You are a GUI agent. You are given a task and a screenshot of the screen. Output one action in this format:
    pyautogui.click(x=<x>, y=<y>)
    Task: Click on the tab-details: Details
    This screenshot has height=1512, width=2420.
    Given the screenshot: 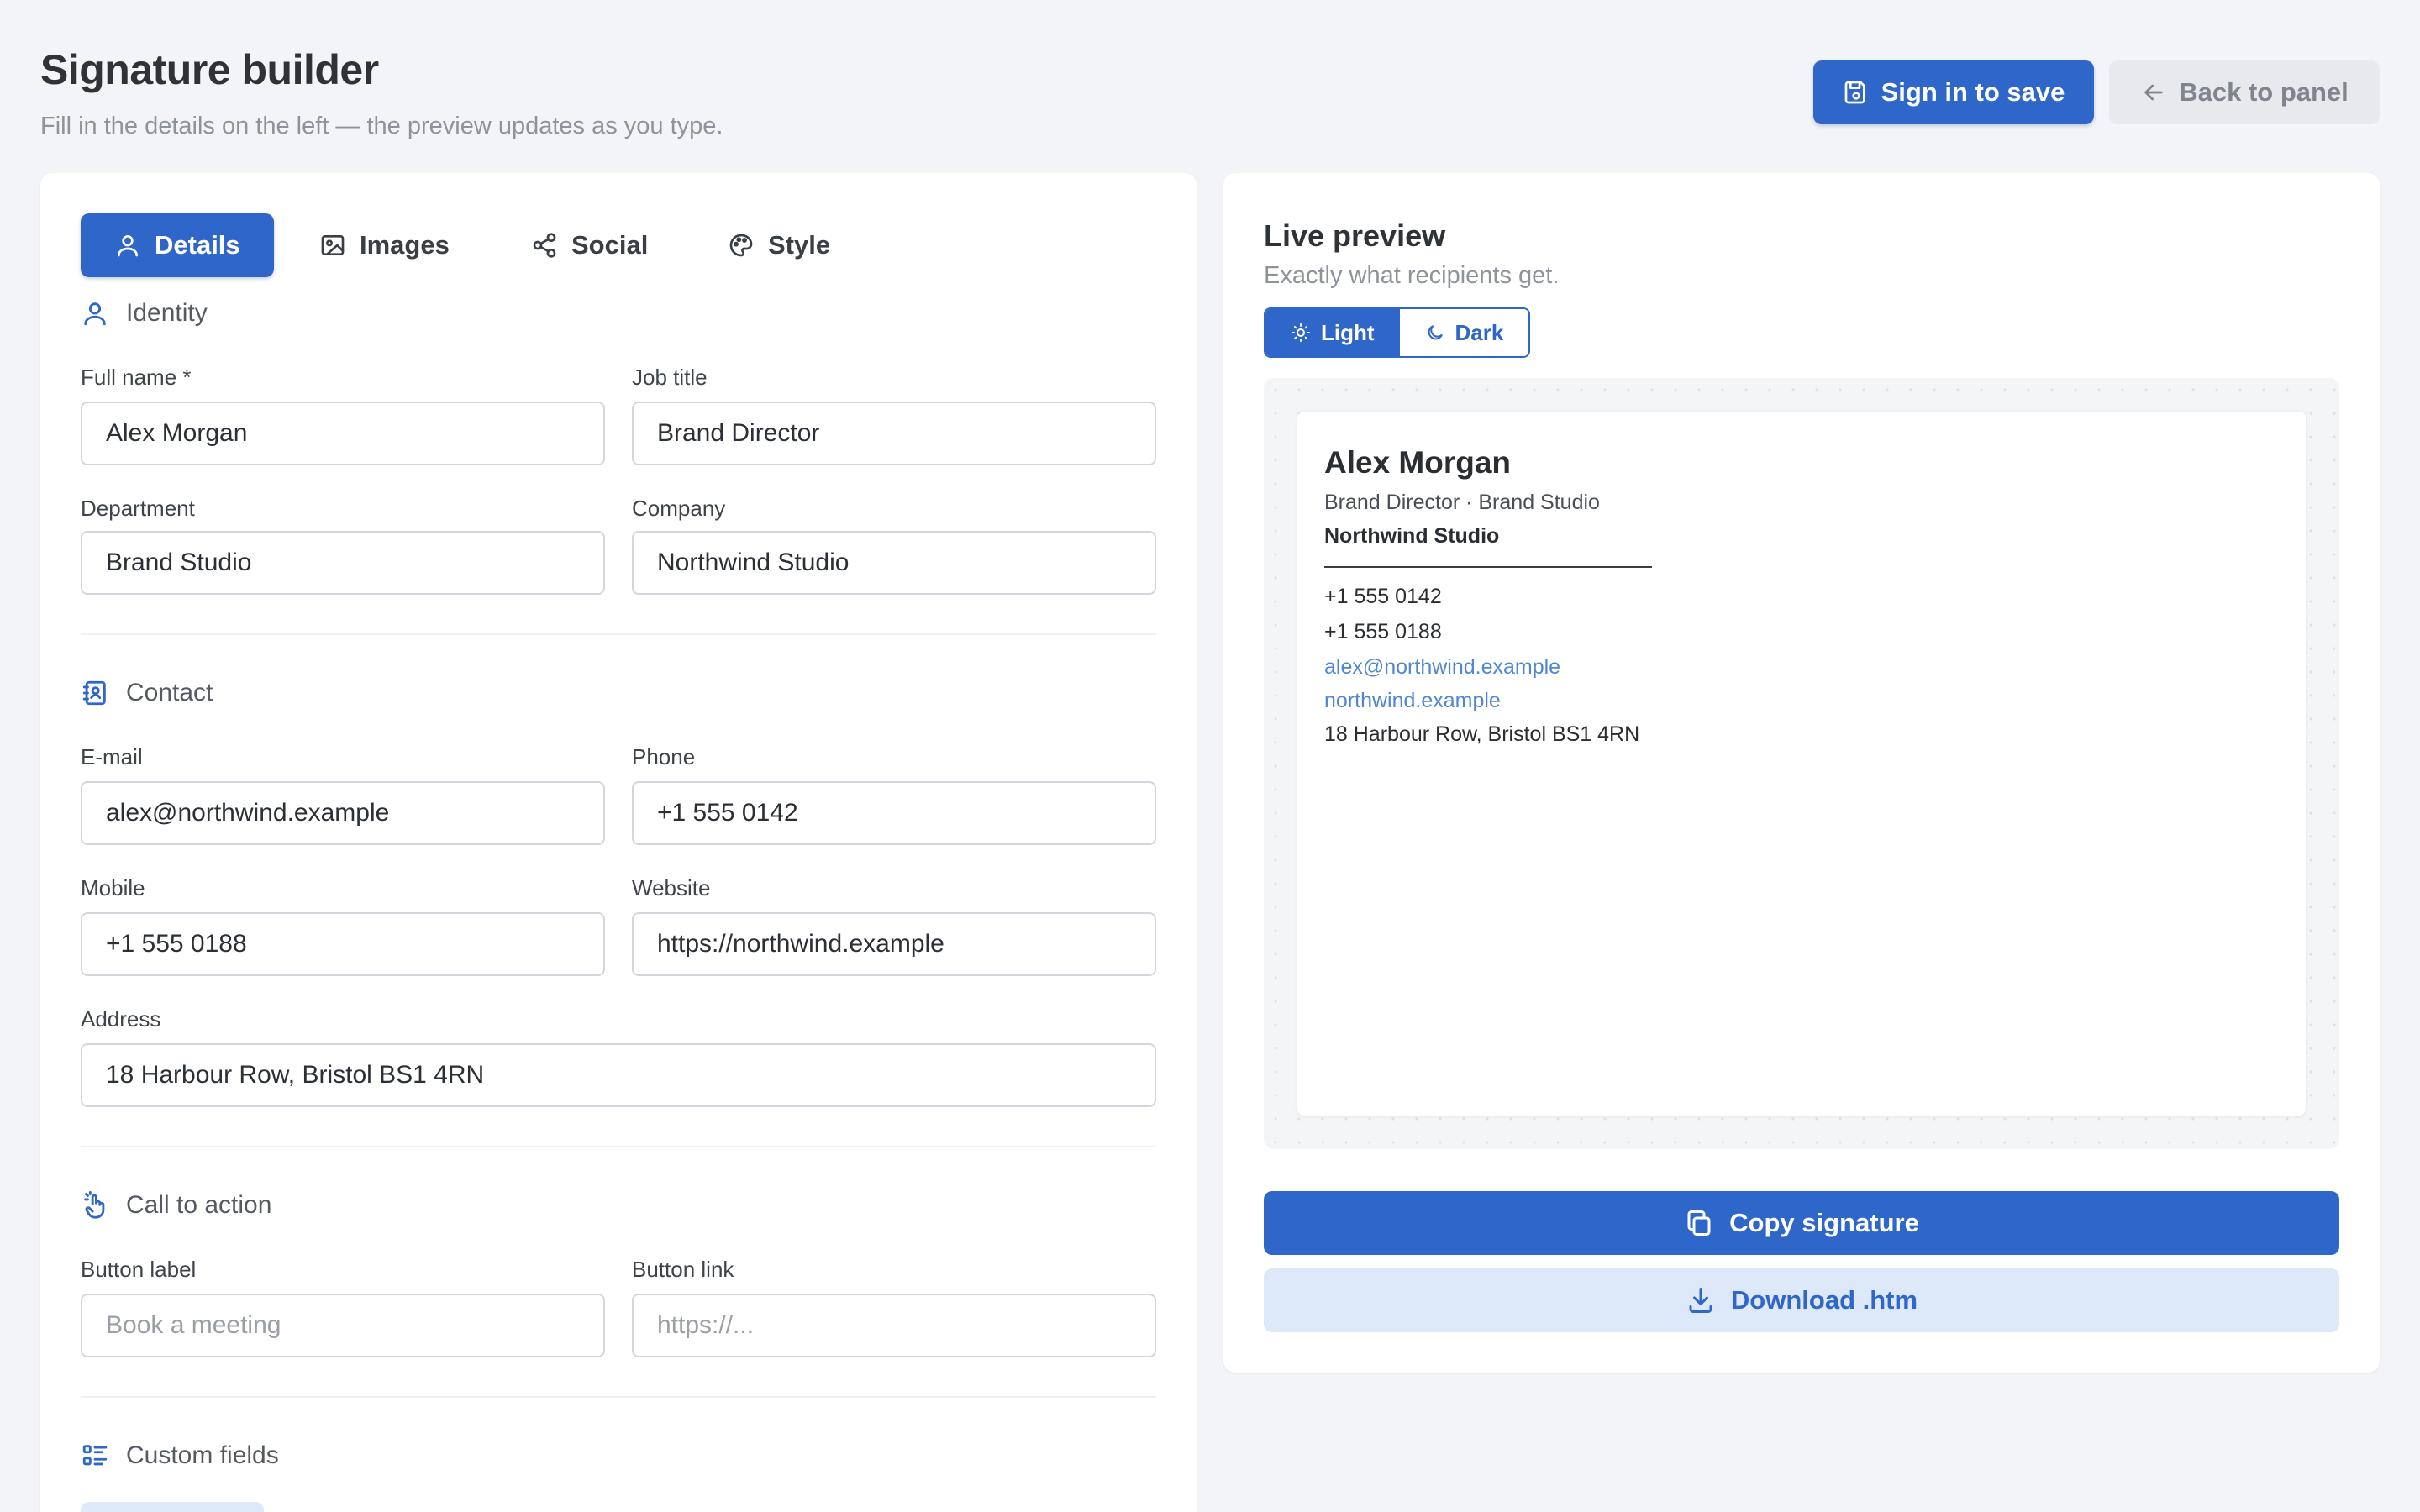 What is the action you would take?
    pyautogui.click(x=177, y=245)
    